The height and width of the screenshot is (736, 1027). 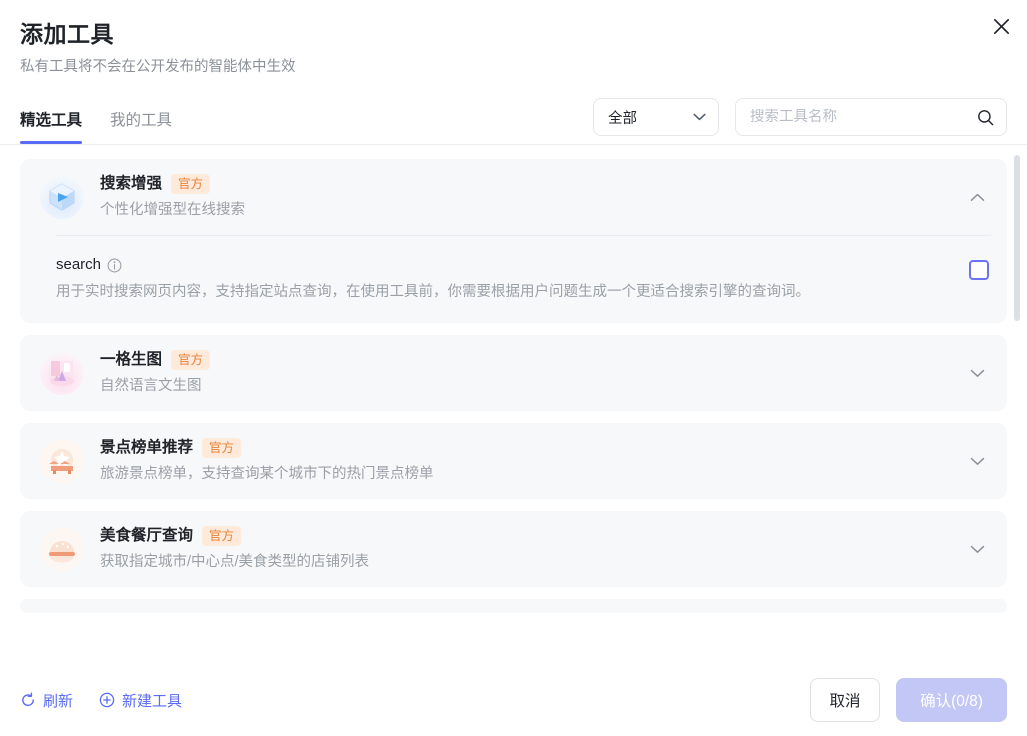 What do you see at coordinates (67, 34) in the screenshot?
I see `page-title: 添加工具` at bounding box center [67, 34].